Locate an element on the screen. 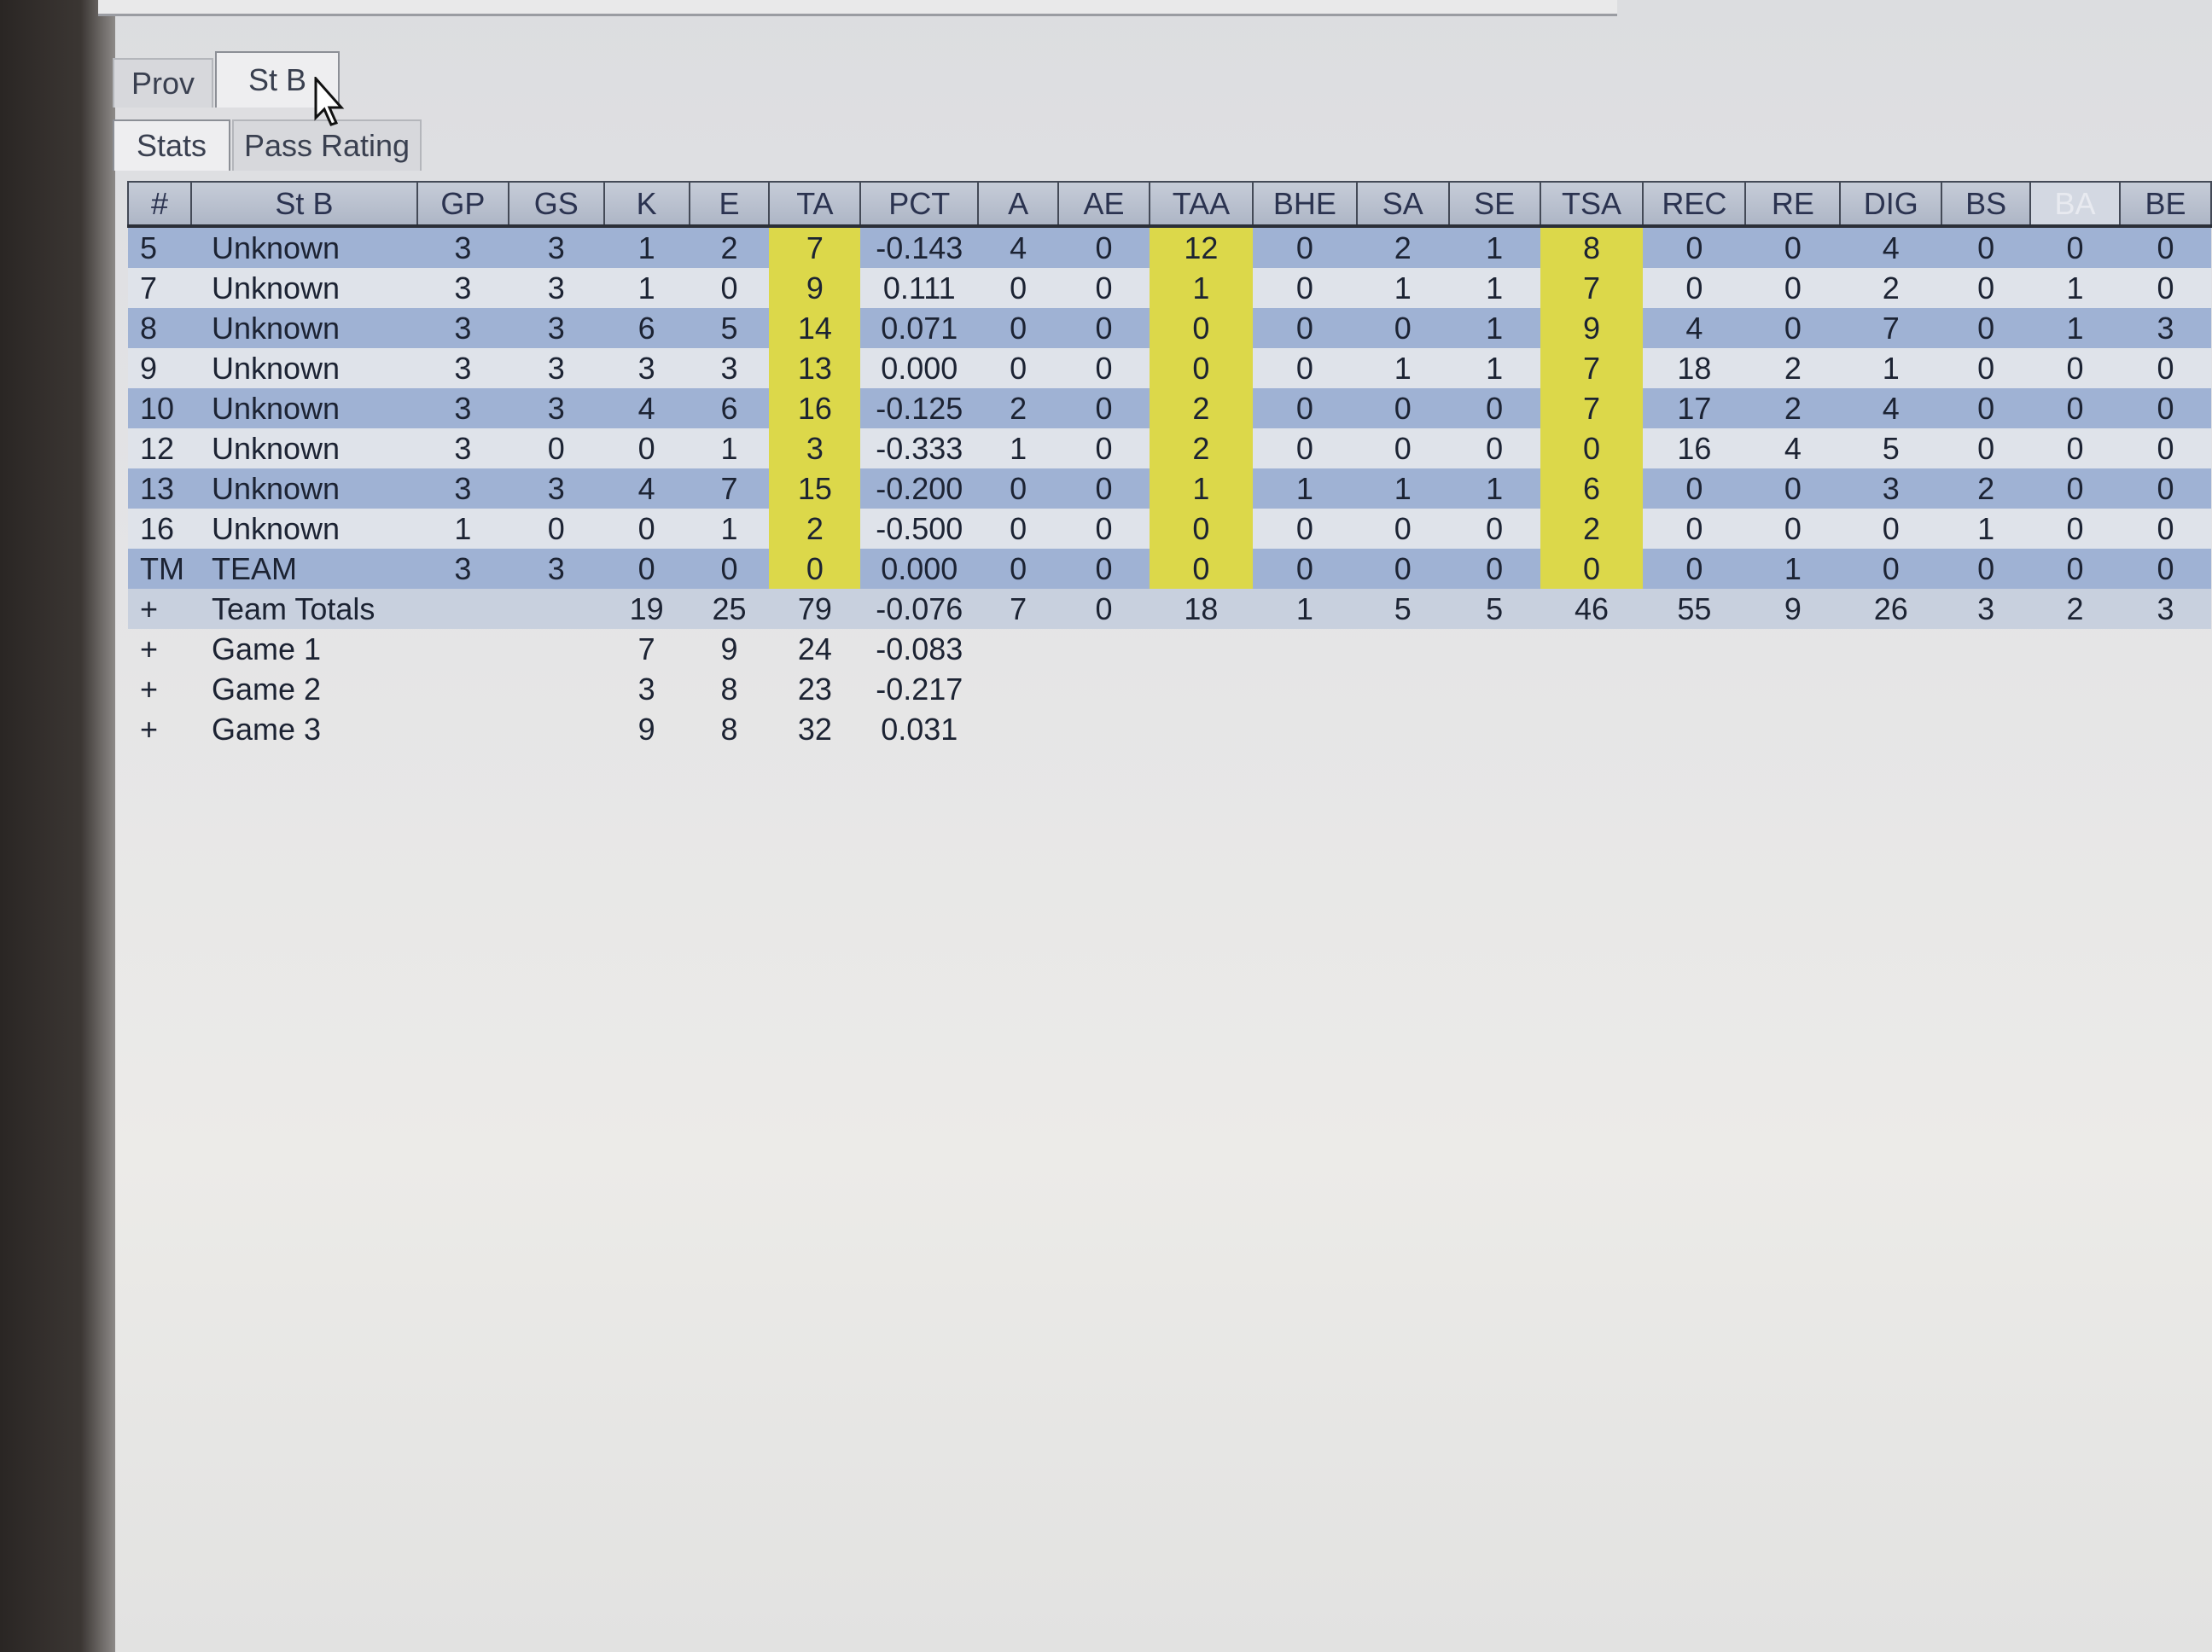  cell-dig: 4 is located at coordinates (1891, 408).